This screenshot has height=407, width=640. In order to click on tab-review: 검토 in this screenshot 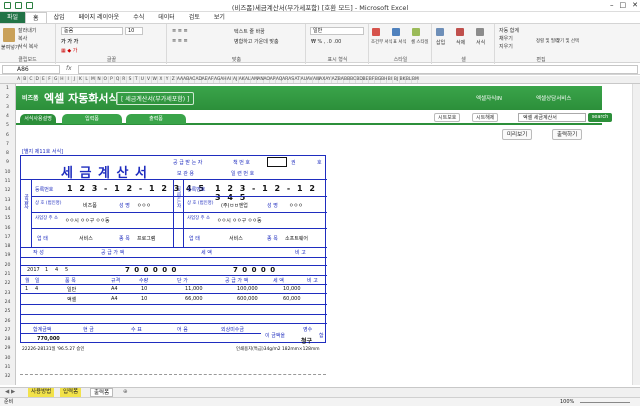, I will do `click(194, 17)`.